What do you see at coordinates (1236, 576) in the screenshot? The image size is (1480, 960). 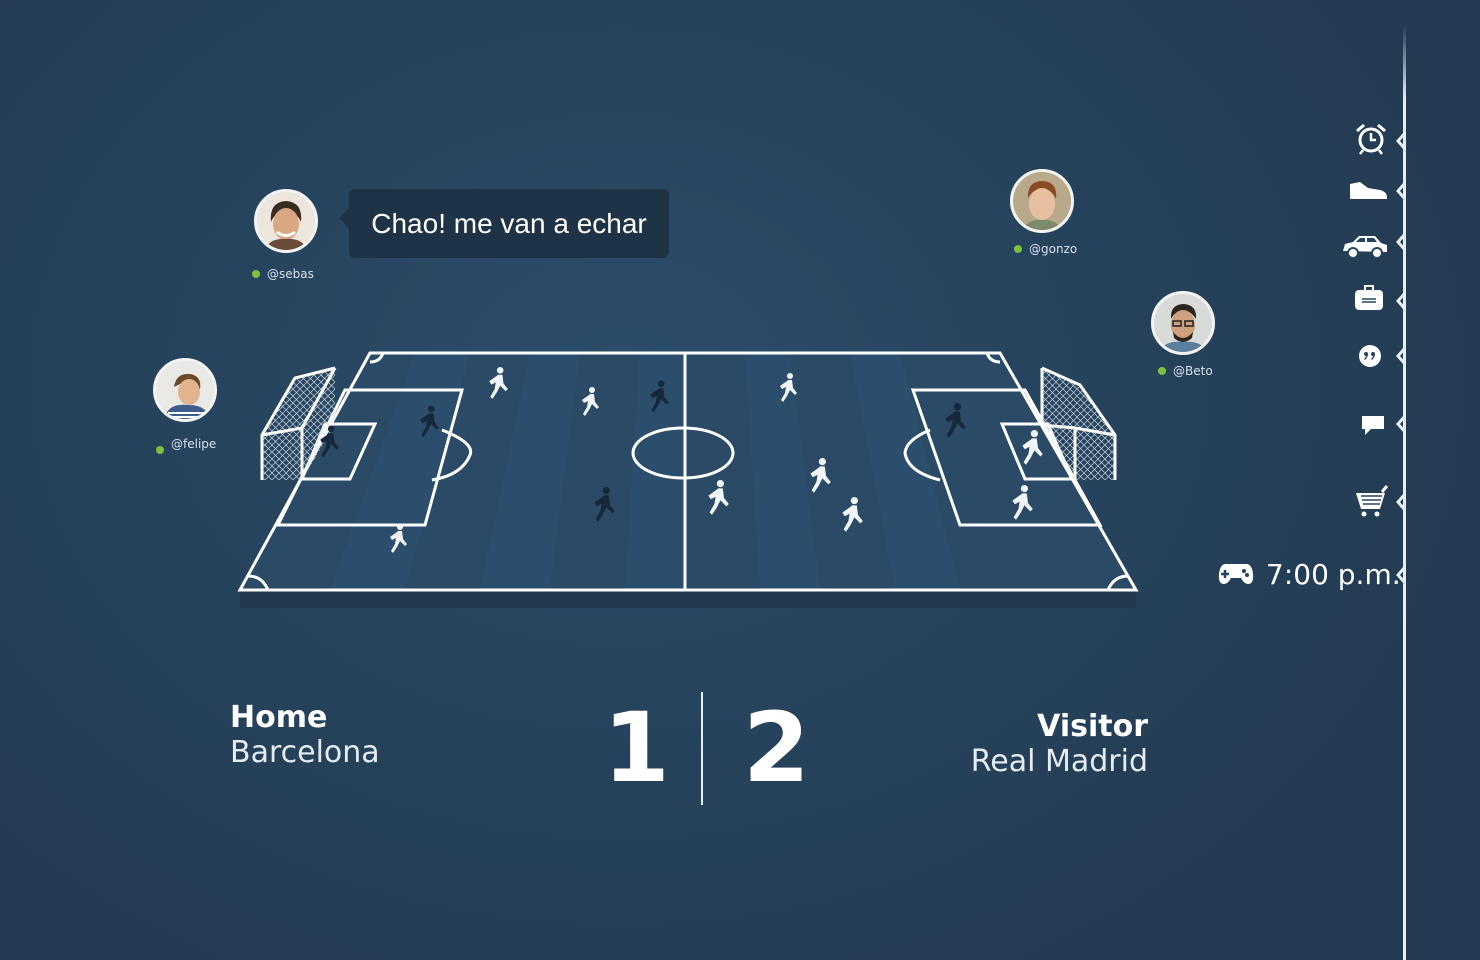 I see `gamepad-icon` at bounding box center [1236, 576].